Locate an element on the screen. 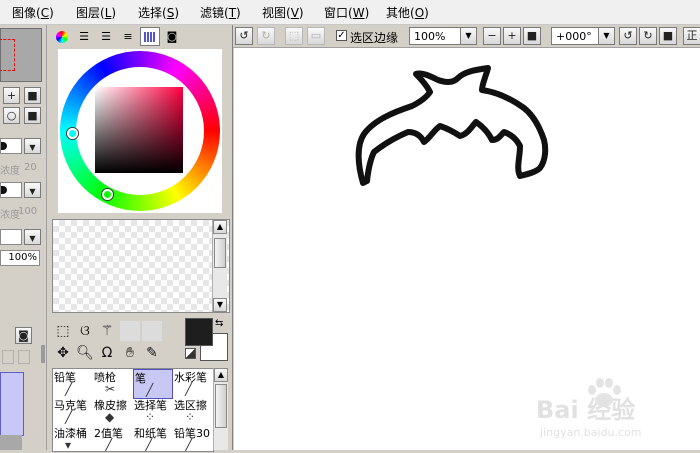  brush-pen: 笔 ╱ is located at coordinates (153, 384).